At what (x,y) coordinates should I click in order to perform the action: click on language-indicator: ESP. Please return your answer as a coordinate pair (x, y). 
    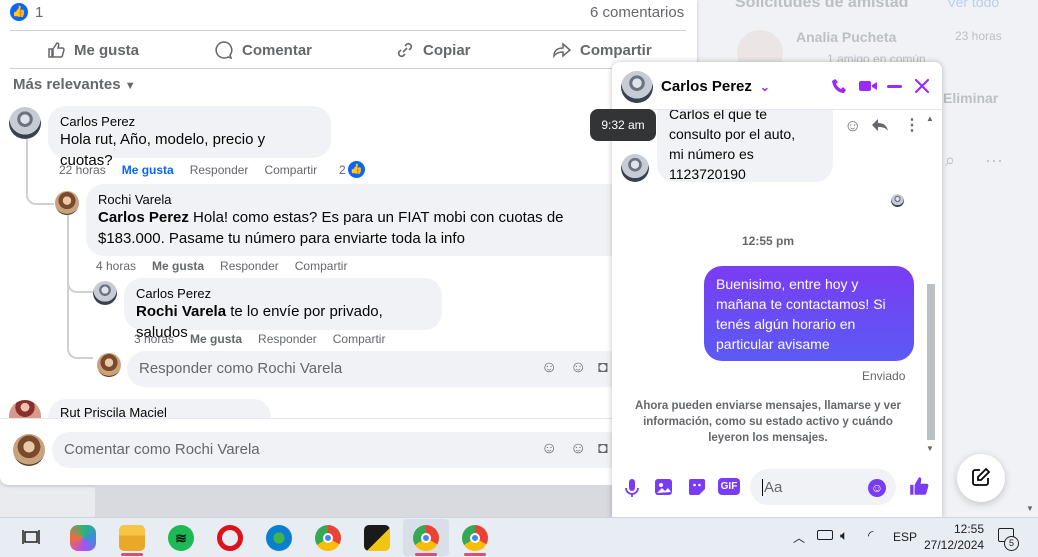
    Looking at the image, I should click on (905, 537).